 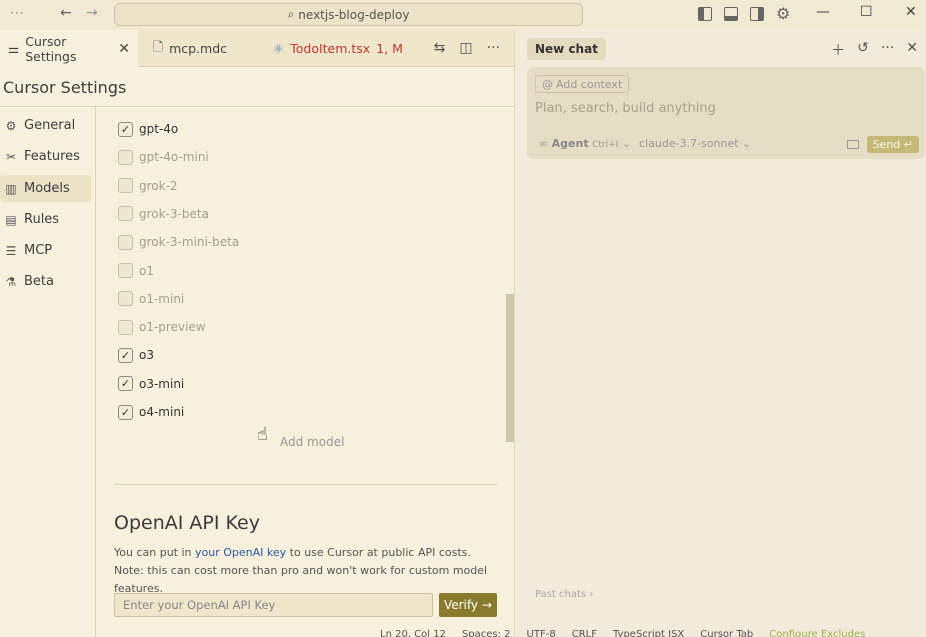 What do you see at coordinates (155, 552) in the screenshot?
I see `desc-text: You can put in` at bounding box center [155, 552].